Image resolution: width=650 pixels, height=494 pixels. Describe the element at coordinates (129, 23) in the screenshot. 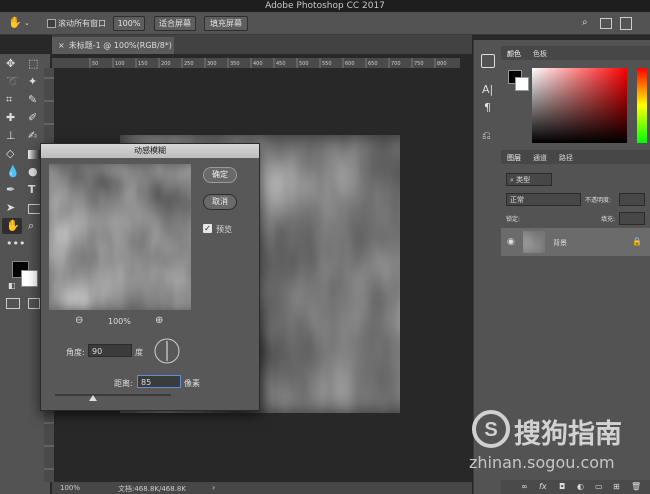

I see `zoom-100-button: 100%` at that location.